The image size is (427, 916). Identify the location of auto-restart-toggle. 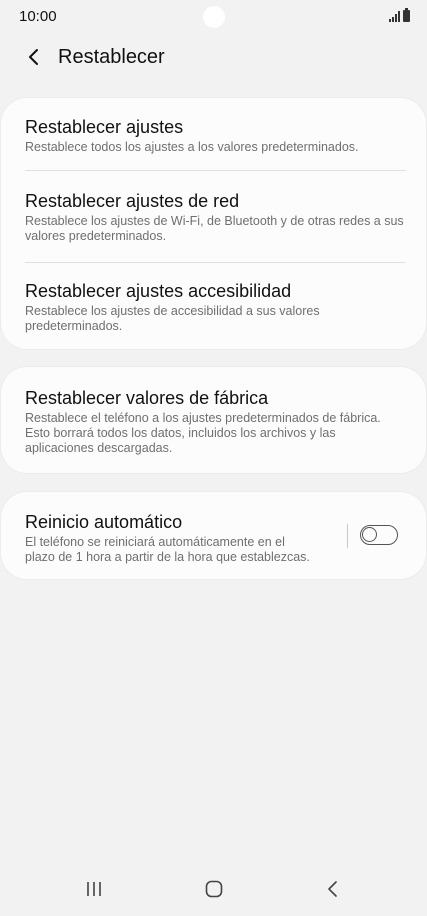
(379, 535).